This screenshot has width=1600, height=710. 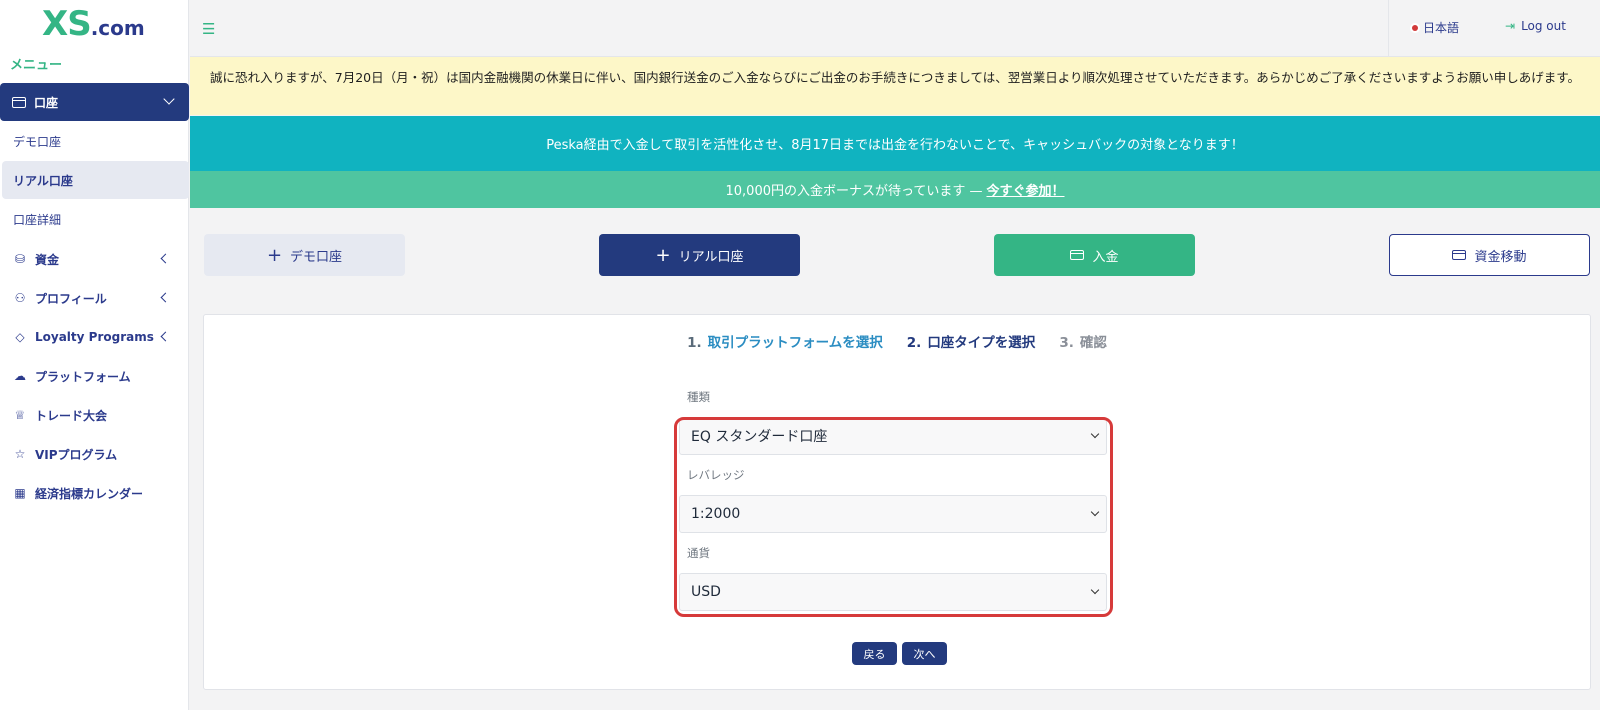 What do you see at coordinates (893, 517) in the screenshot?
I see `highlight-box` at bounding box center [893, 517].